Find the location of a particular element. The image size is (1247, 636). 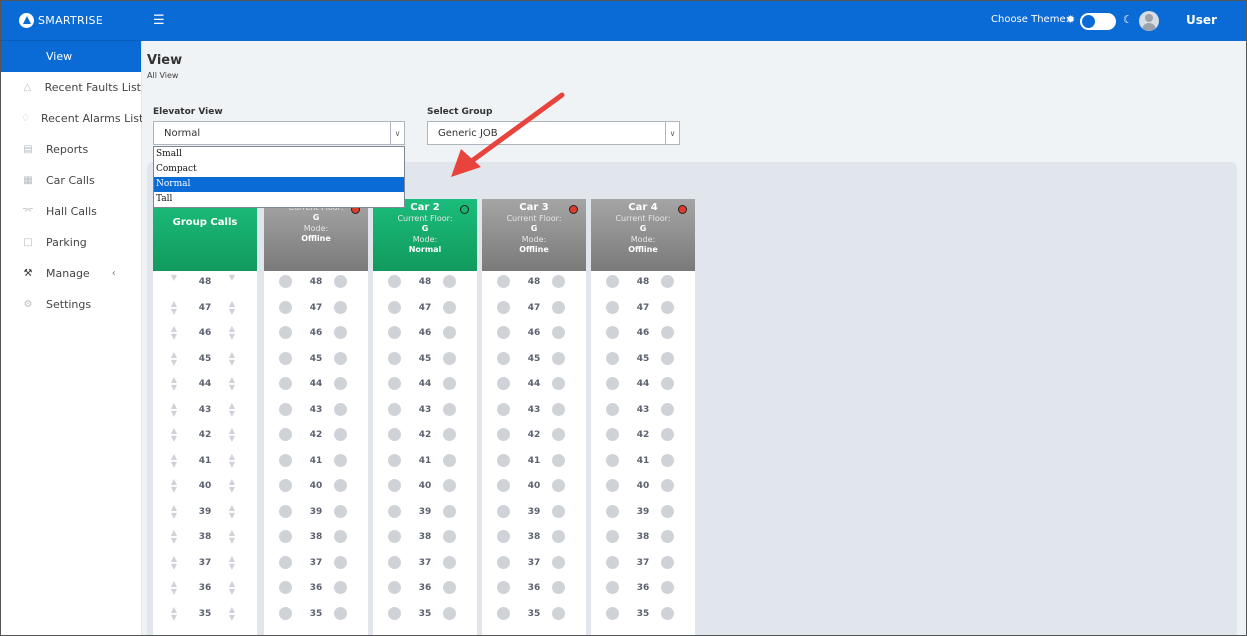

floor-number: 39 is located at coordinates (316, 511).